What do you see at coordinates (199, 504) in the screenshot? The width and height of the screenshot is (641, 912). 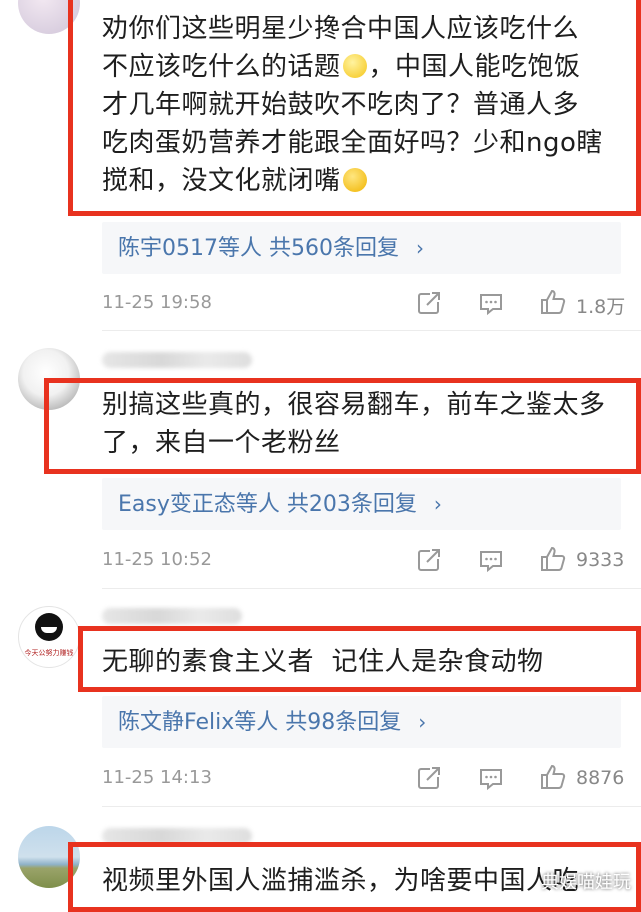 I see `reply-users: Easy变正态等人` at bounding box center [199, 504].